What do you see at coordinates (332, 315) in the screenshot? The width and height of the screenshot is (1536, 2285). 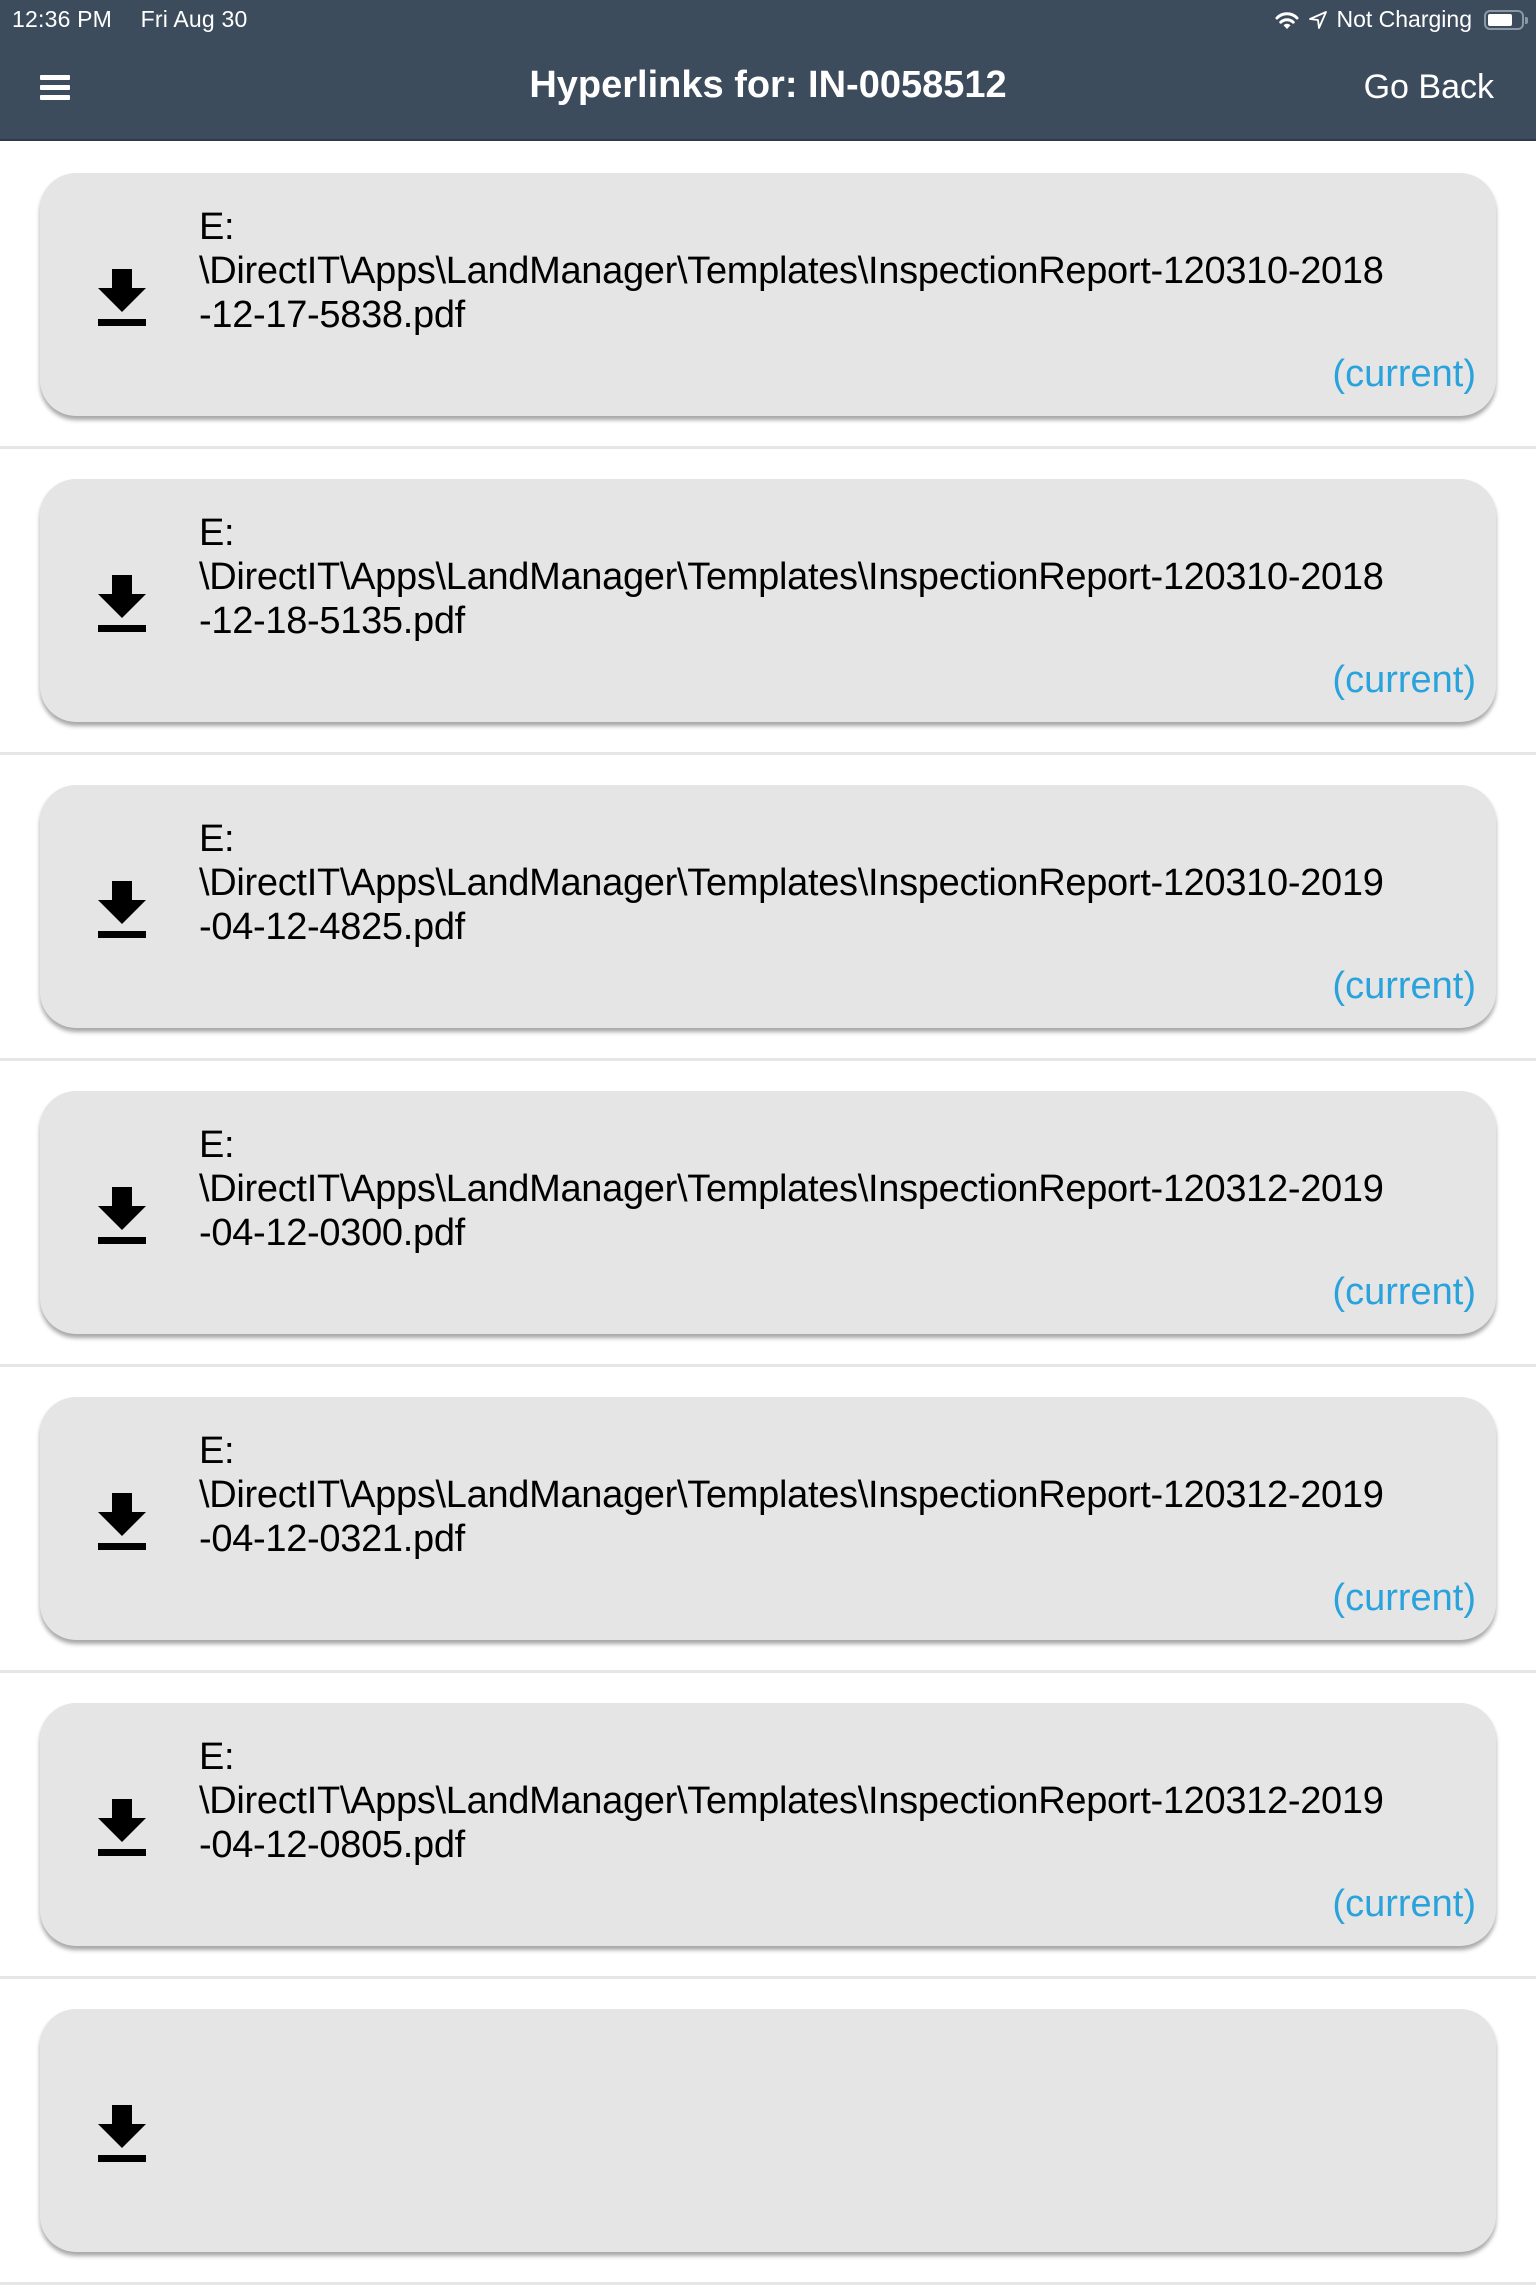 I see `path-filename: -12-17-5838.pdf` at bounding box center [332, 315].